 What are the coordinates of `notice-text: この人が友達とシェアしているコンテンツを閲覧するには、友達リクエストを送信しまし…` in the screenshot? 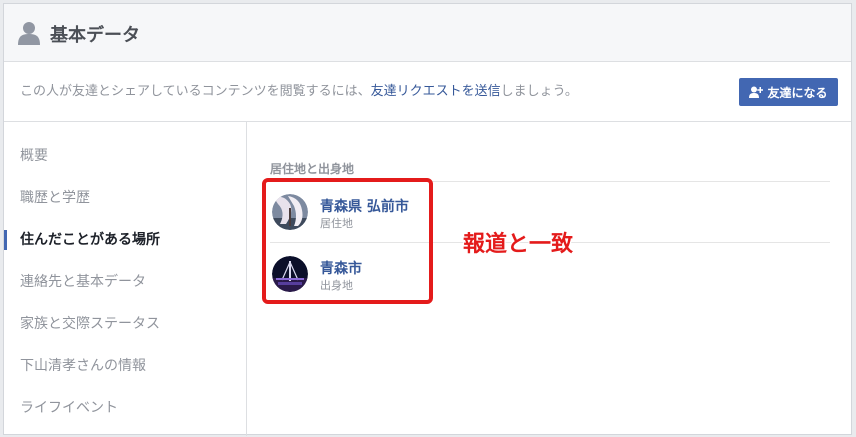 It's located at (299, 89).